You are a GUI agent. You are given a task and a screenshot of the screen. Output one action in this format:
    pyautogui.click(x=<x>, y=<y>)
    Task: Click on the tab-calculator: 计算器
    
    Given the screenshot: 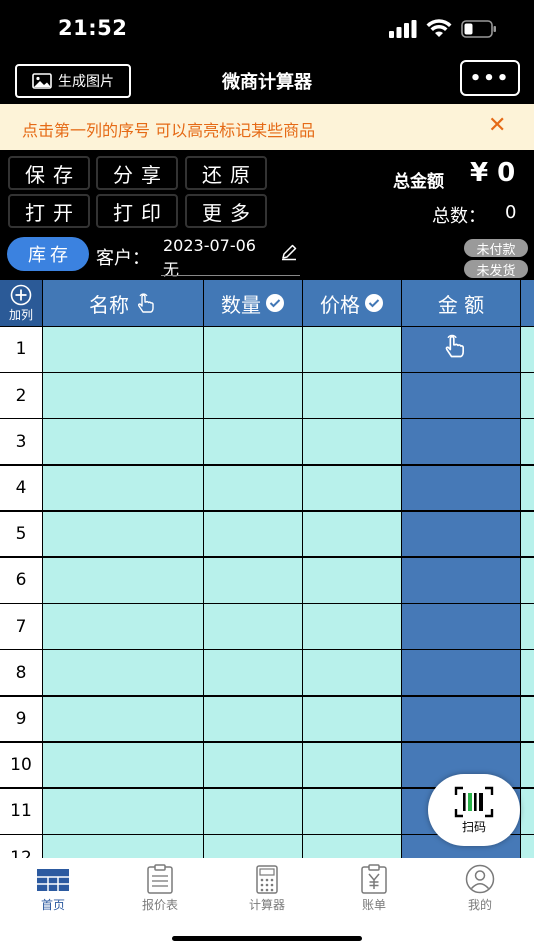 What is the action you would take?
    pyautogui.click(x=267, y=888)
    